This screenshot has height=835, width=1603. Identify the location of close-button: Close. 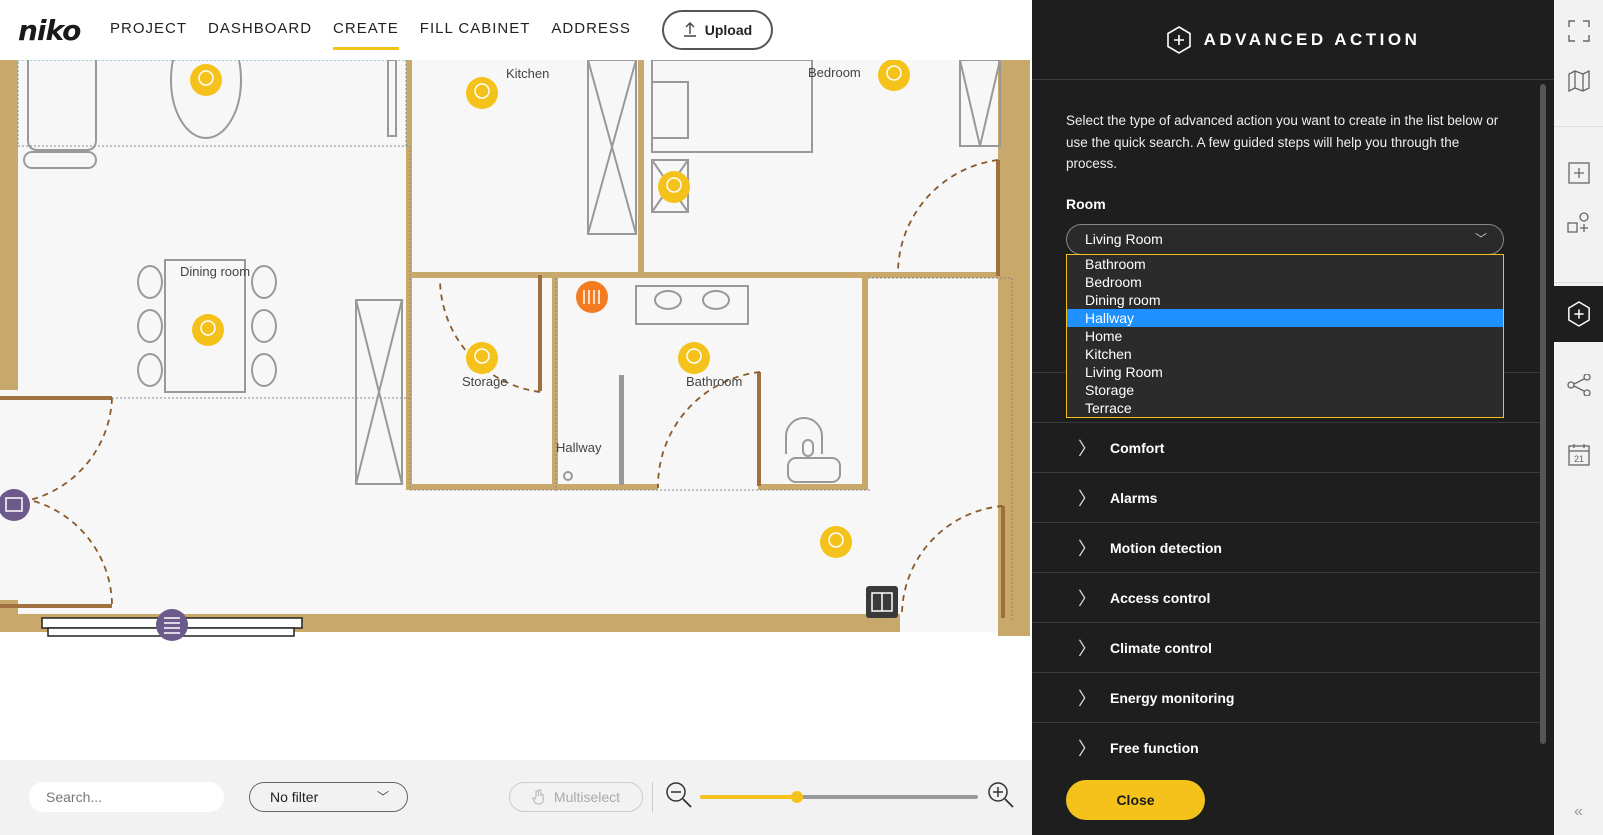
(1135, 800).